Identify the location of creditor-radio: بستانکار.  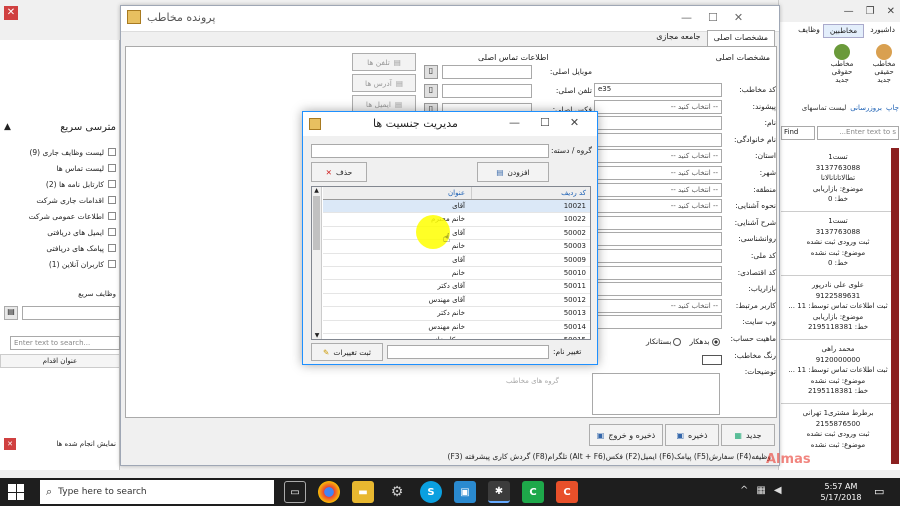
(664, 341).